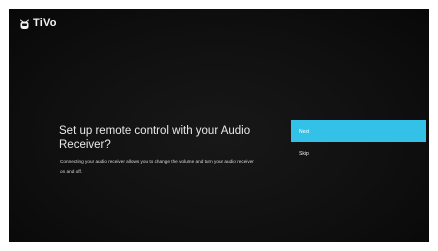 This screenshot has width=438, height=251. What do you see at coordinates (358, 153) in the screenshot?
I see `skip-button: Skip` at bounding box center [358, 153].